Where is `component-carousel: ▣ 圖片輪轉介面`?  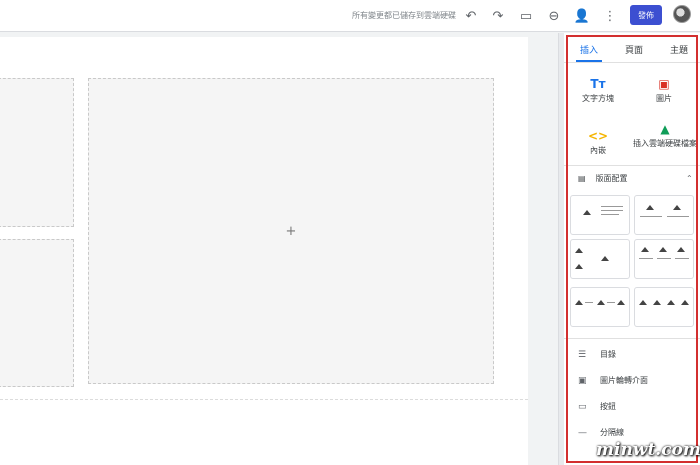 component-carousel: ▣ 圖片輪轉介面 is located at coordinates (613, 380).